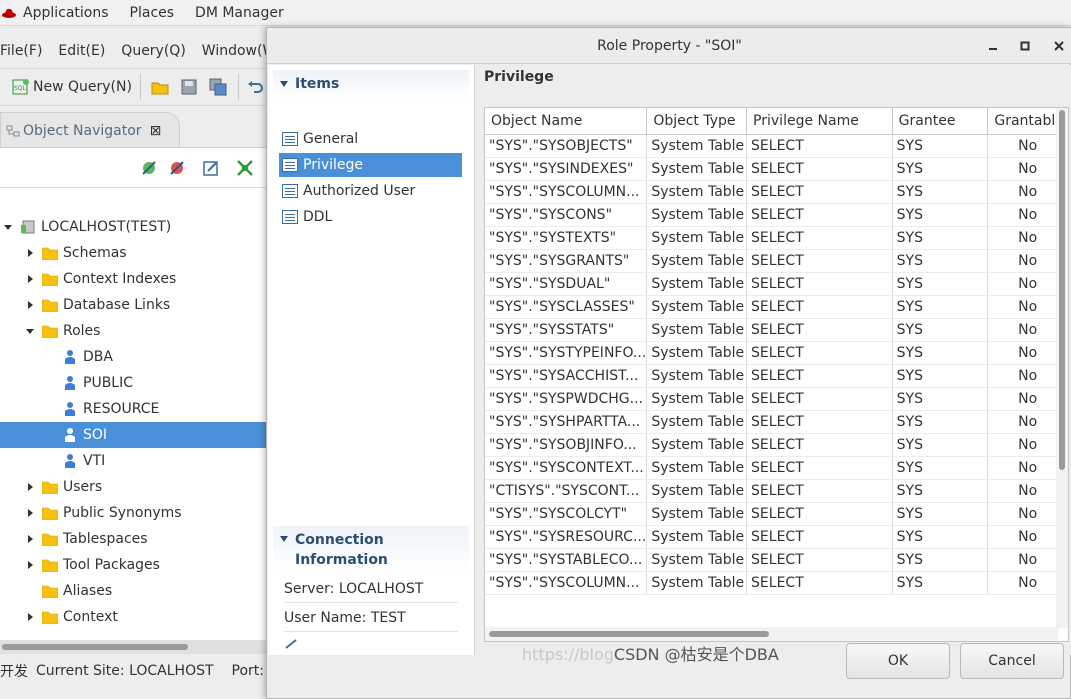 This screenshot has height=699, width=1071. Describe the element at coordinates (250, 13) in the screenshot. I see `dm-manager-menu: DM Manager` at that location.